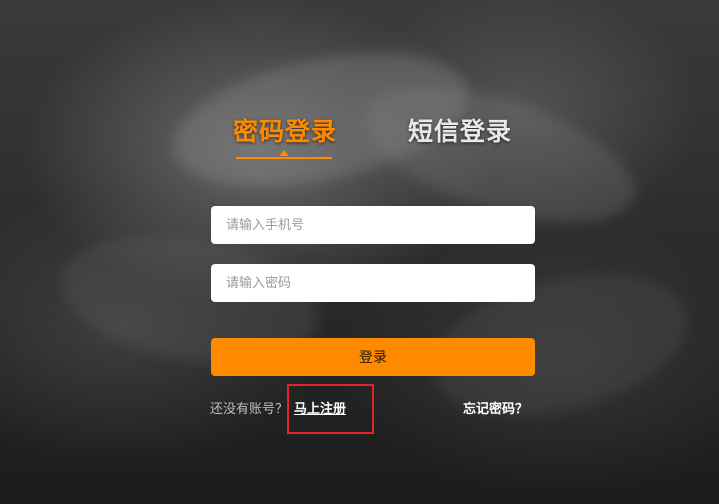 The width and height of the screenshot is (719, 504). What do you see at coordinates (284, 158) in the screenshot?
I see `active-tab-underline` at bounding box center [284, 158].